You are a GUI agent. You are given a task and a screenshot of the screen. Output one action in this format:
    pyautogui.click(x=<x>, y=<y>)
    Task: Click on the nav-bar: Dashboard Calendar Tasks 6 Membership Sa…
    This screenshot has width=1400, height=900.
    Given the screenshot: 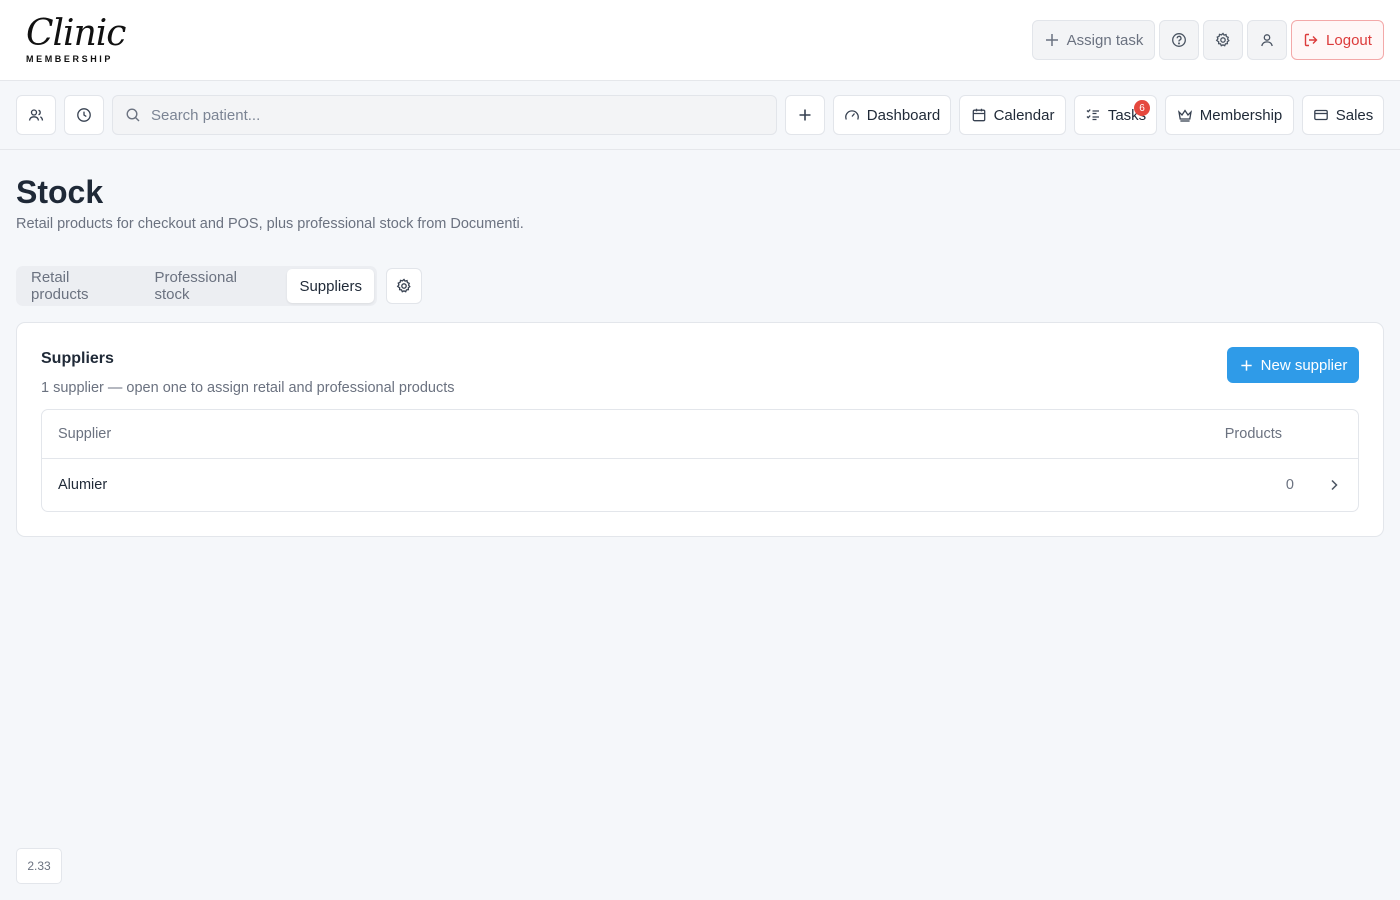 What is the action you would take?
    pyautogui.click(x=700, y=115)
    